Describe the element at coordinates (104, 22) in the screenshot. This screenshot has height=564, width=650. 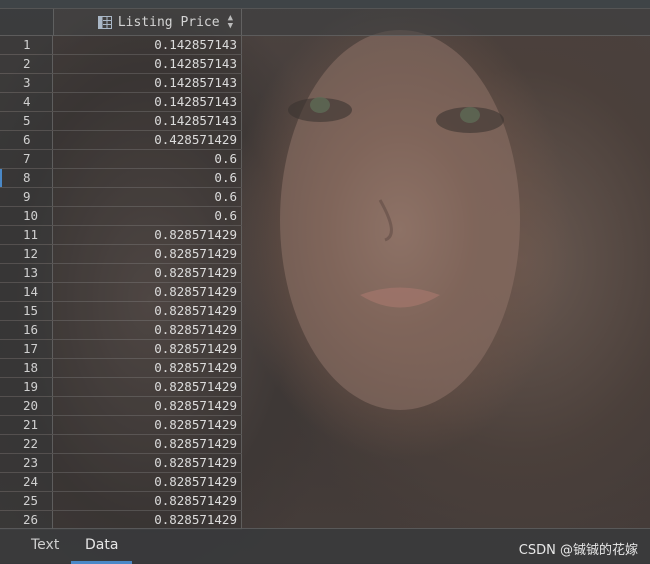
I see `table-icon` at that location.